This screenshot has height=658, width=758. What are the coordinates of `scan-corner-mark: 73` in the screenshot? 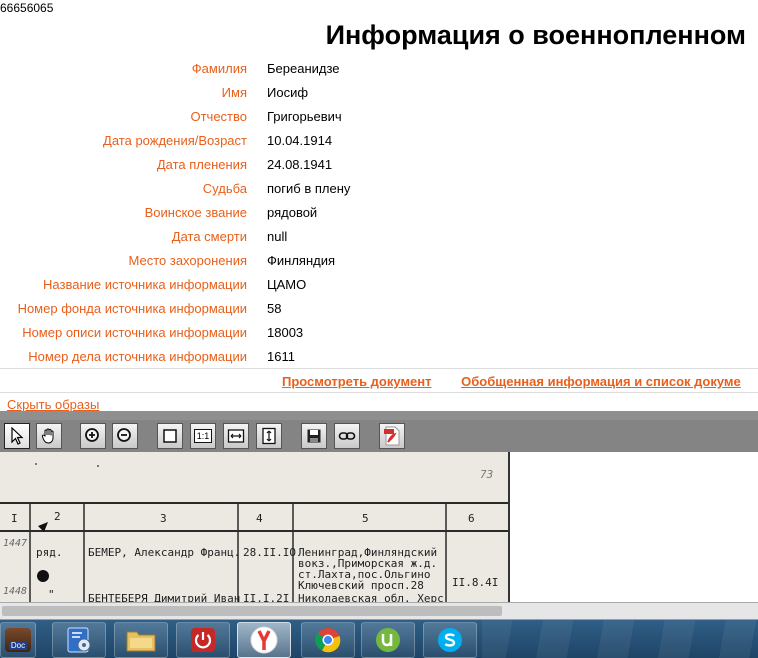 It's located at (487, 474).